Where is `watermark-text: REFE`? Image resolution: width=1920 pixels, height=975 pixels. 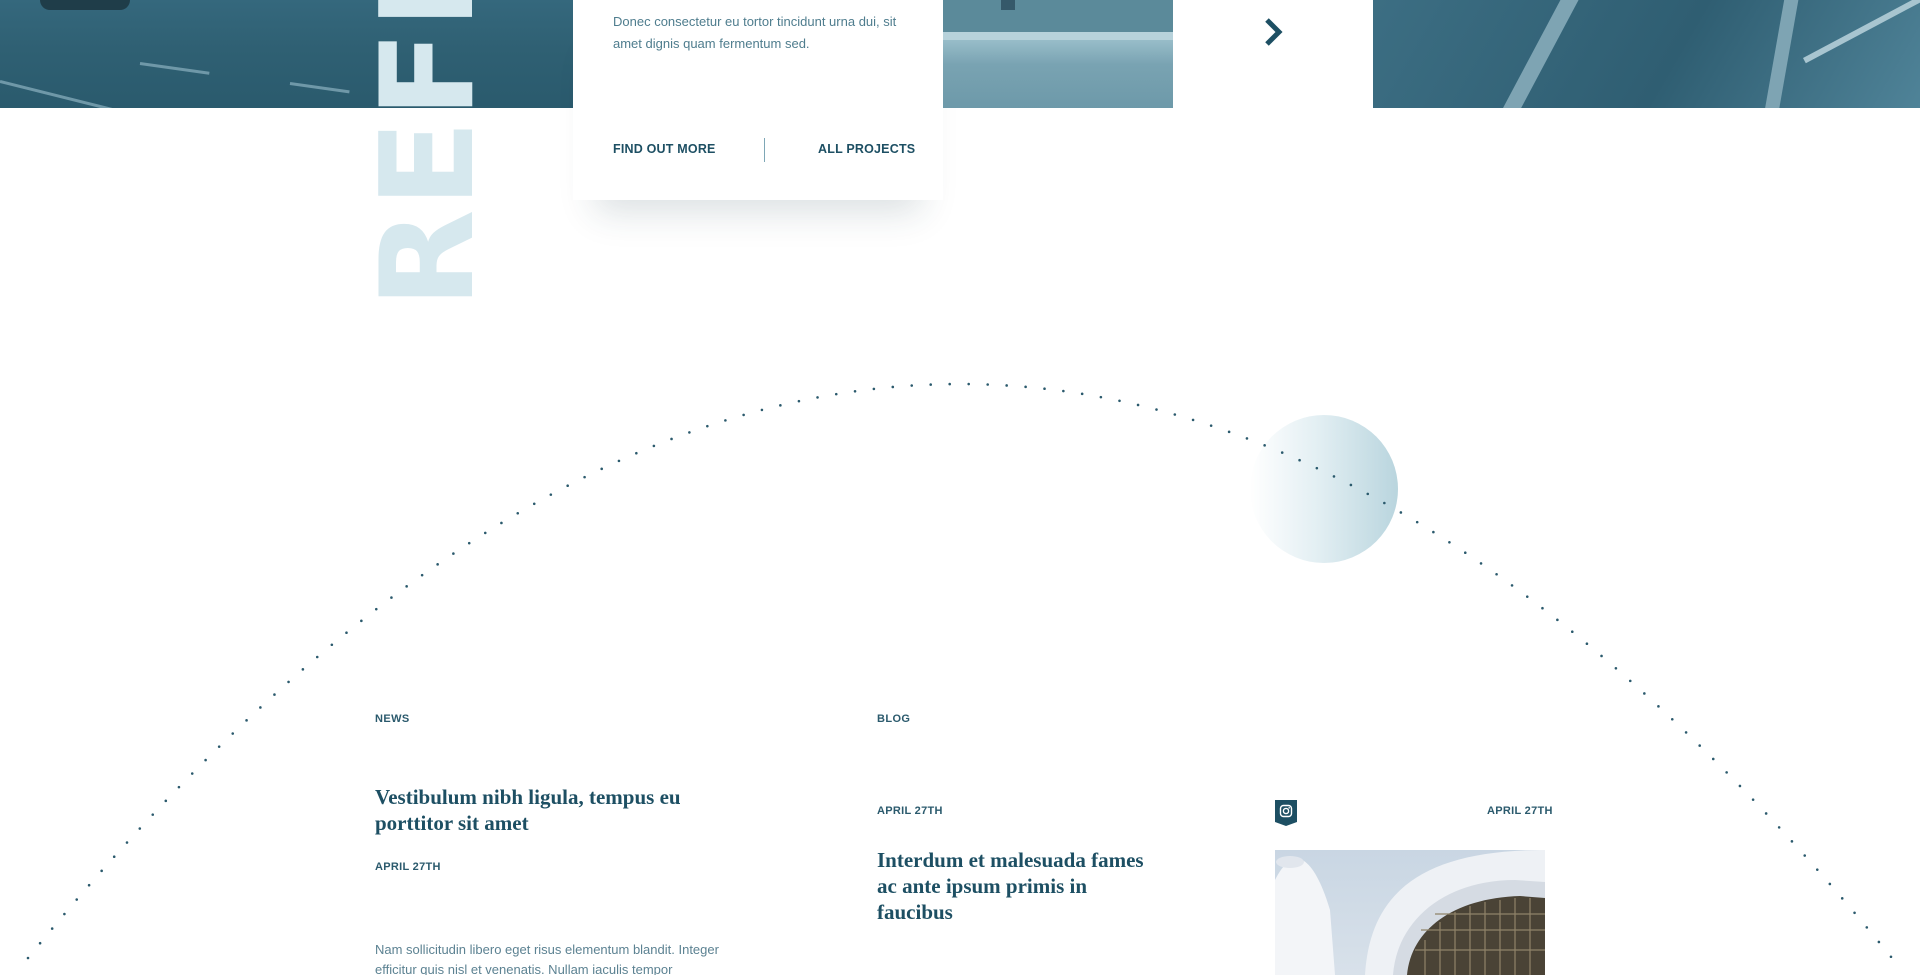 watermark-text: REFE is located at coordinates (423, 154).